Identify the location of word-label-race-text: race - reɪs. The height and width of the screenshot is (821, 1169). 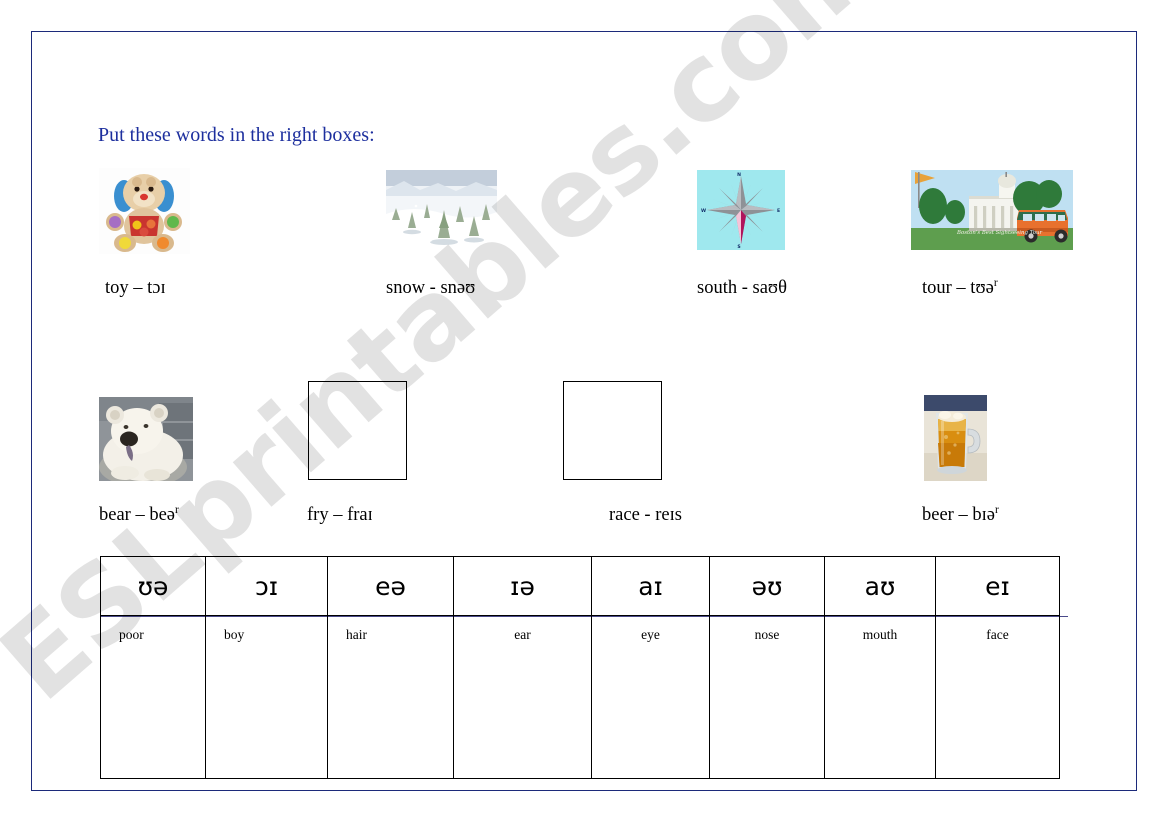
(645, 515).